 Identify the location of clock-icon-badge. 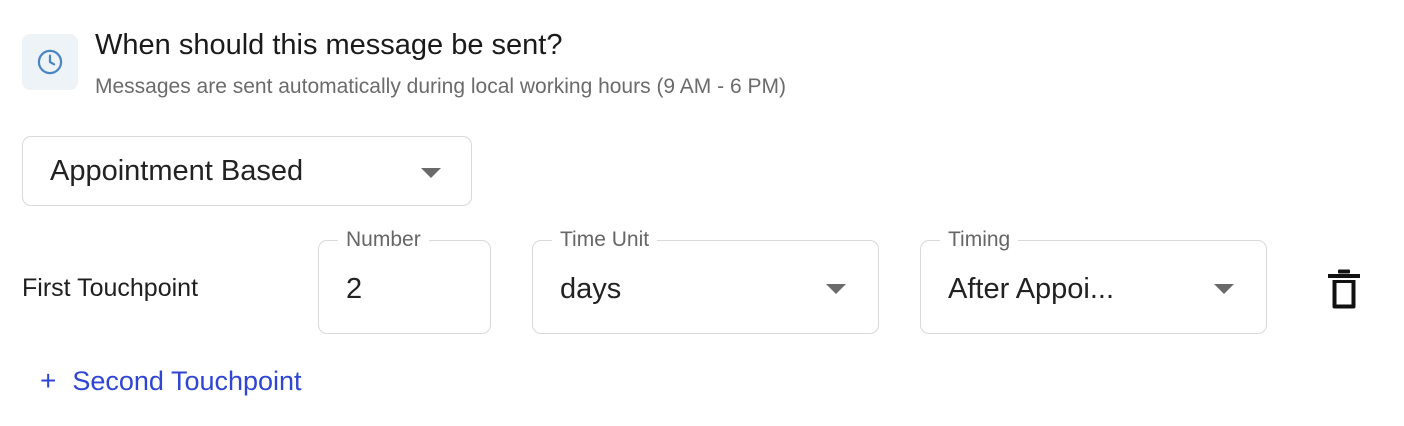
(50, 62).